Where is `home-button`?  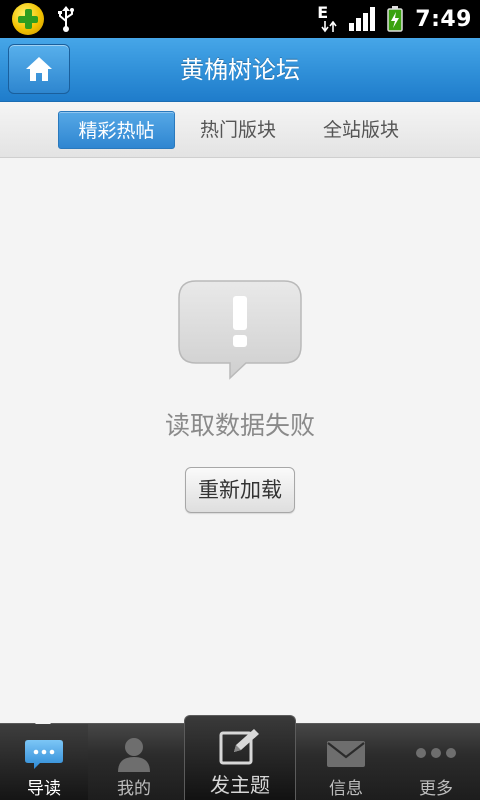
home-button is located at coordinates (39, 69).